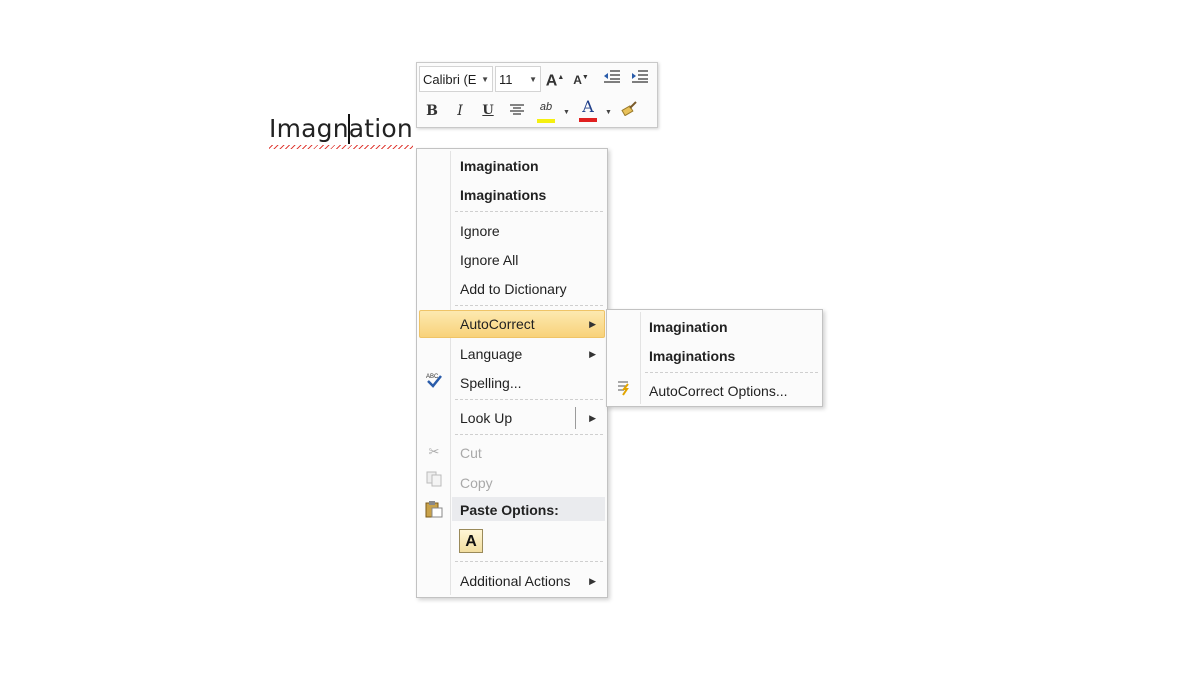 This screenshot has height=675, width=1200. I want to click on ignore-all-item: Ignore All, so click(489, 260).